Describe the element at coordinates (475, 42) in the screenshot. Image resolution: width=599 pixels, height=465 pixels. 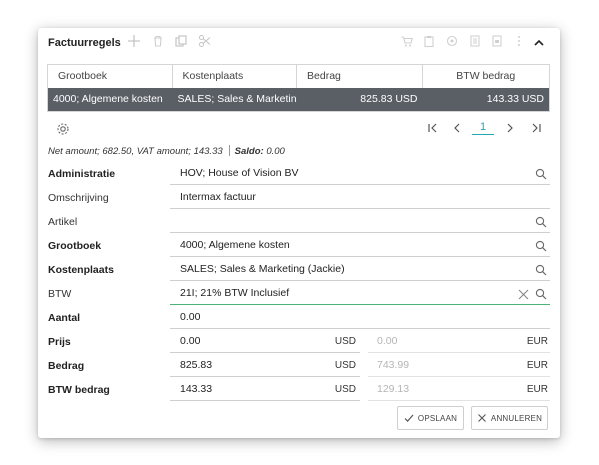
I see `note-icon` at that location.